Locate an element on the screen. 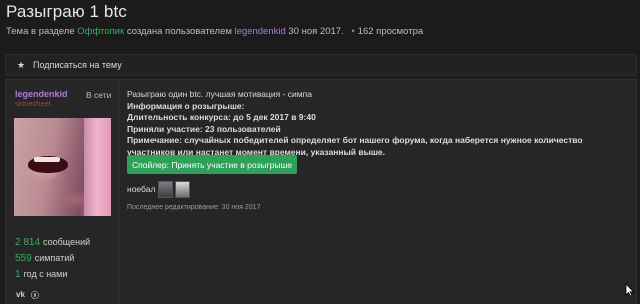  years-stat: 1 год с нами is located at coordinates (41, 274).